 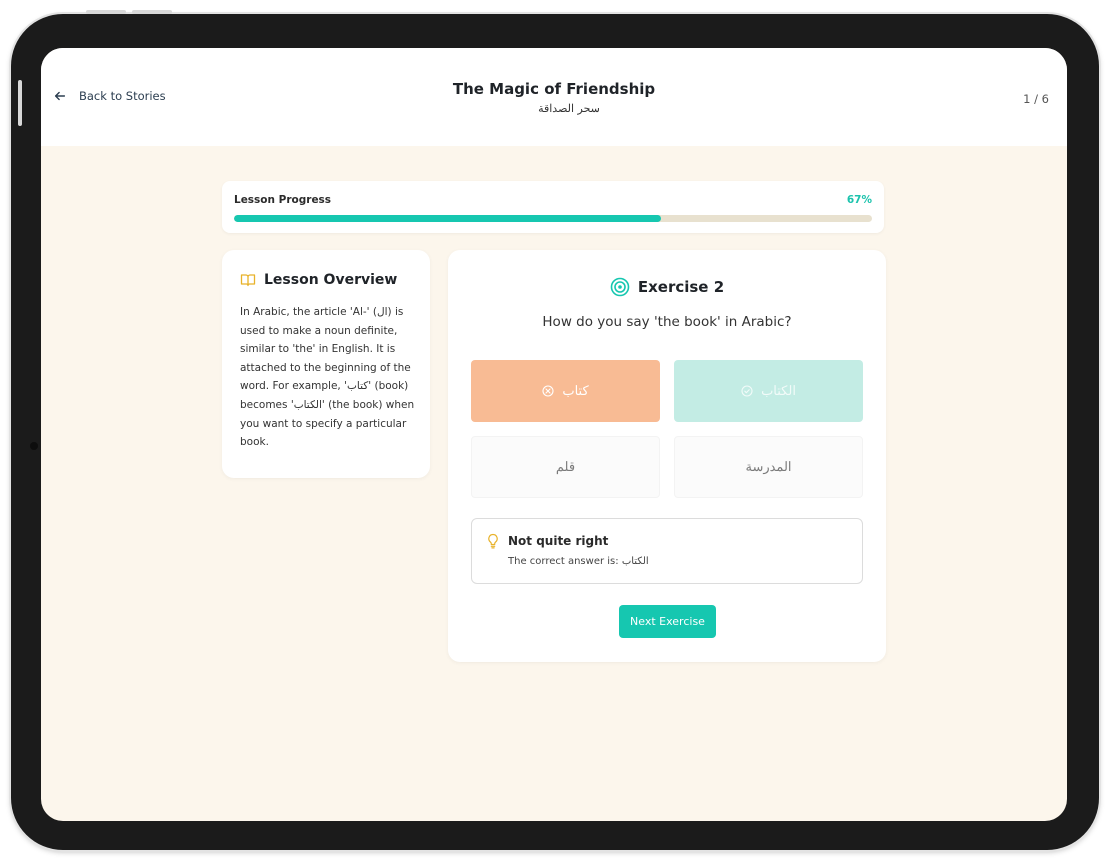 I want to click on exercise-title: Exercise 2, so click(x=681, y=287).